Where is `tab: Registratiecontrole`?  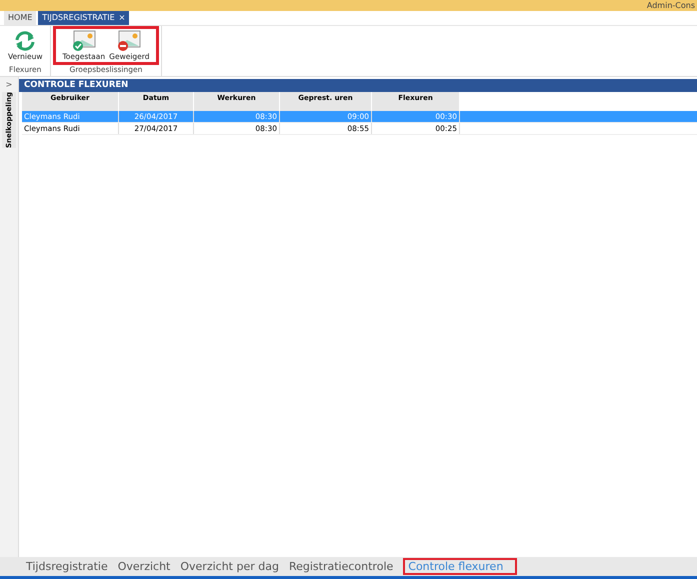
tab: Registratiecontrole is located at coordinates (341, 566).